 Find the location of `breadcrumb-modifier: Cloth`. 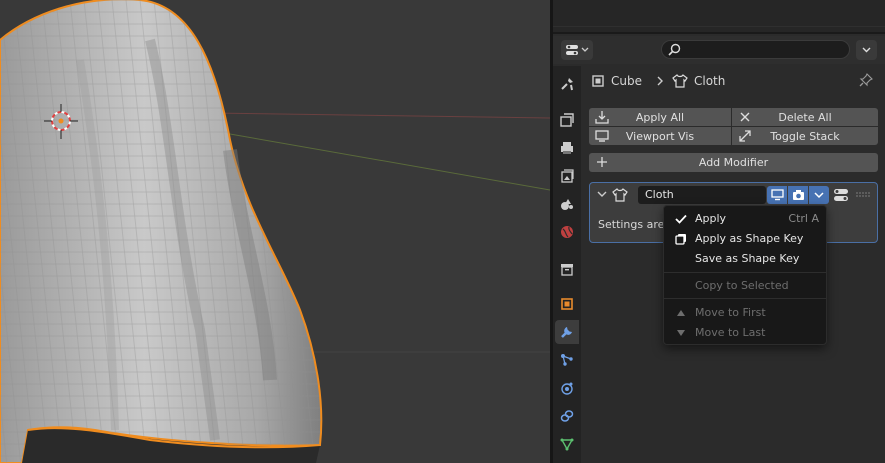

breadcrumb-modifier: Cloth is located at coordinates (709, 81).